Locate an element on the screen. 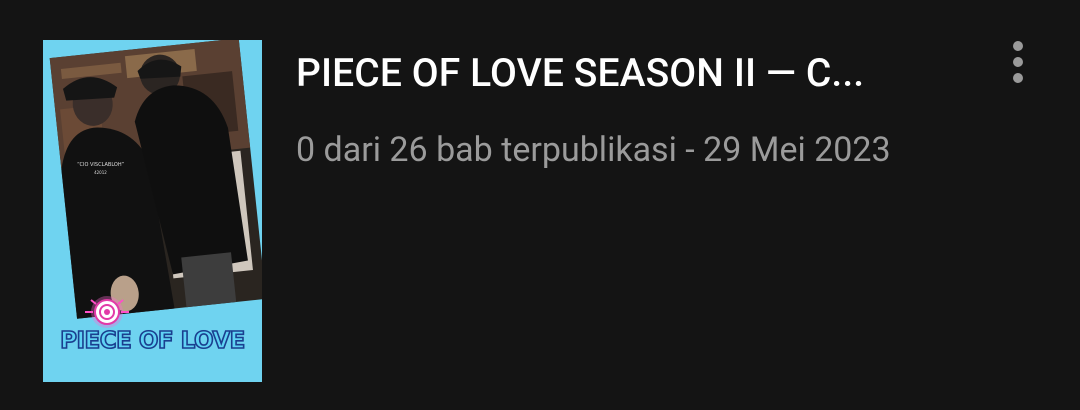 The height and width of the screenshot is (410, 1080). cover-title-text: PIECE OF LOVE is located at coordinates (152, 341).